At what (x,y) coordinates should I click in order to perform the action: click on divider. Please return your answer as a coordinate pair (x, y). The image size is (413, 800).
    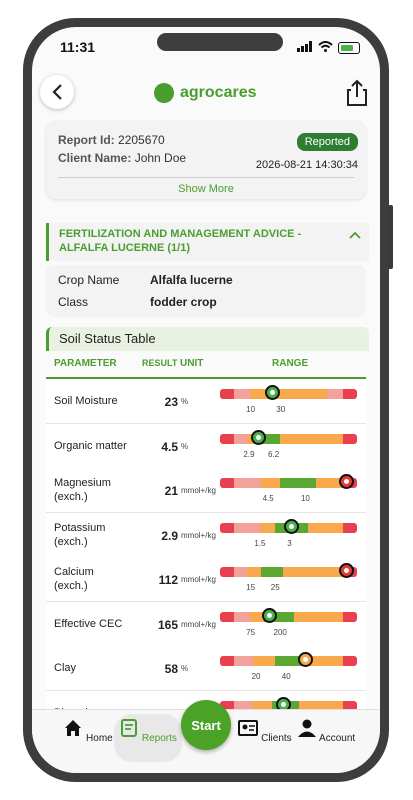
    Looking at the image, I should click on (206, 177).